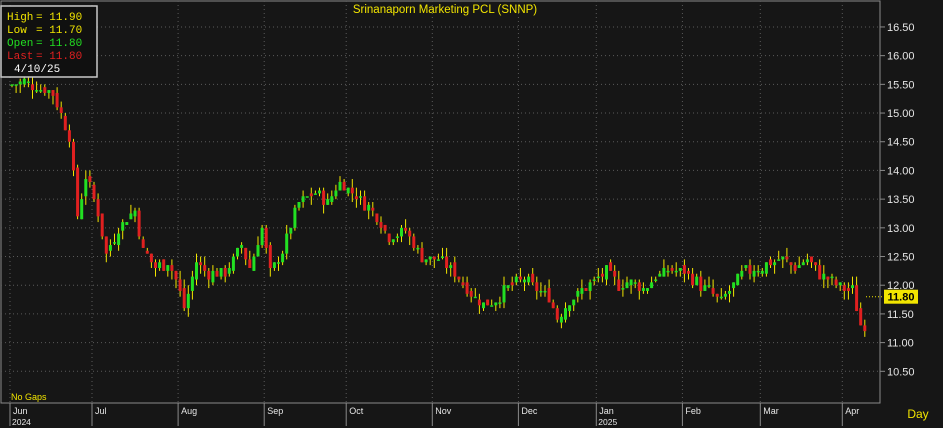 The image size is (943, 428). Describe the element at coordinates (901, 85) in the screenshot. I see `y-tick-label: 15.50` at that location.